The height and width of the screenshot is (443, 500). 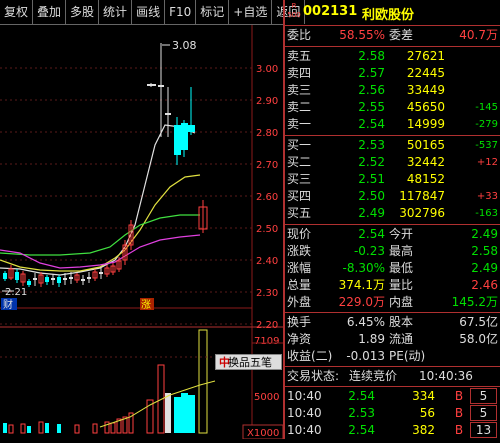 I want to click on volume-unit-label: X1000, so click(x=263, y=433).